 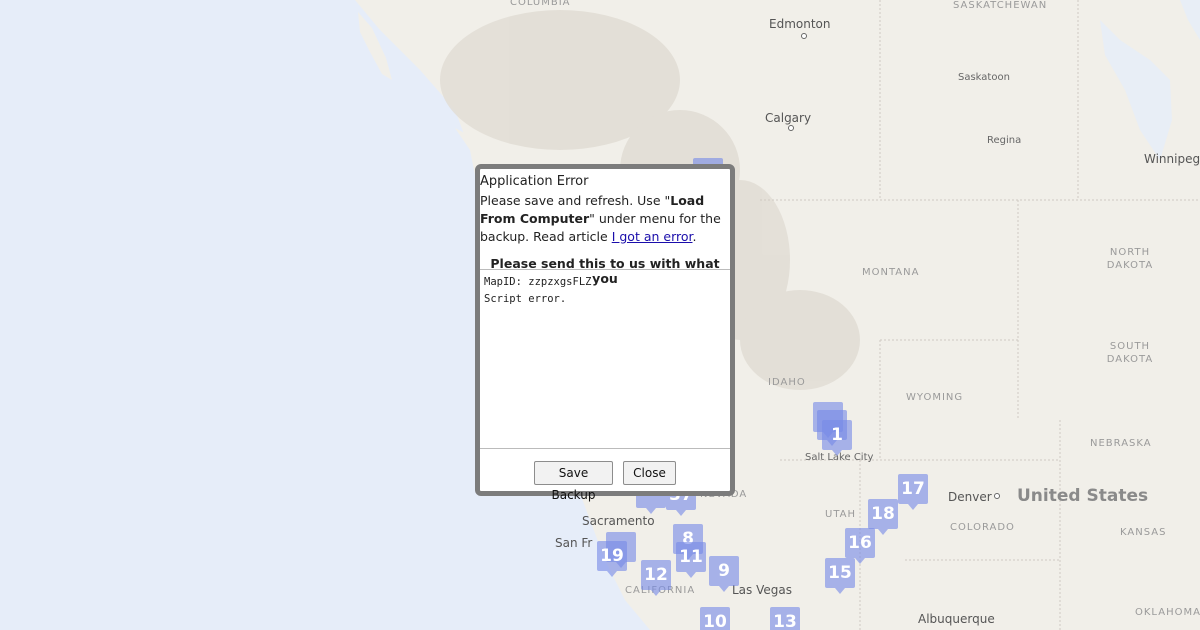 What do you see at coordinates (1004, 140) in the screenshot?
I see `city-label: Regina` at bounding box center [1004, 140].